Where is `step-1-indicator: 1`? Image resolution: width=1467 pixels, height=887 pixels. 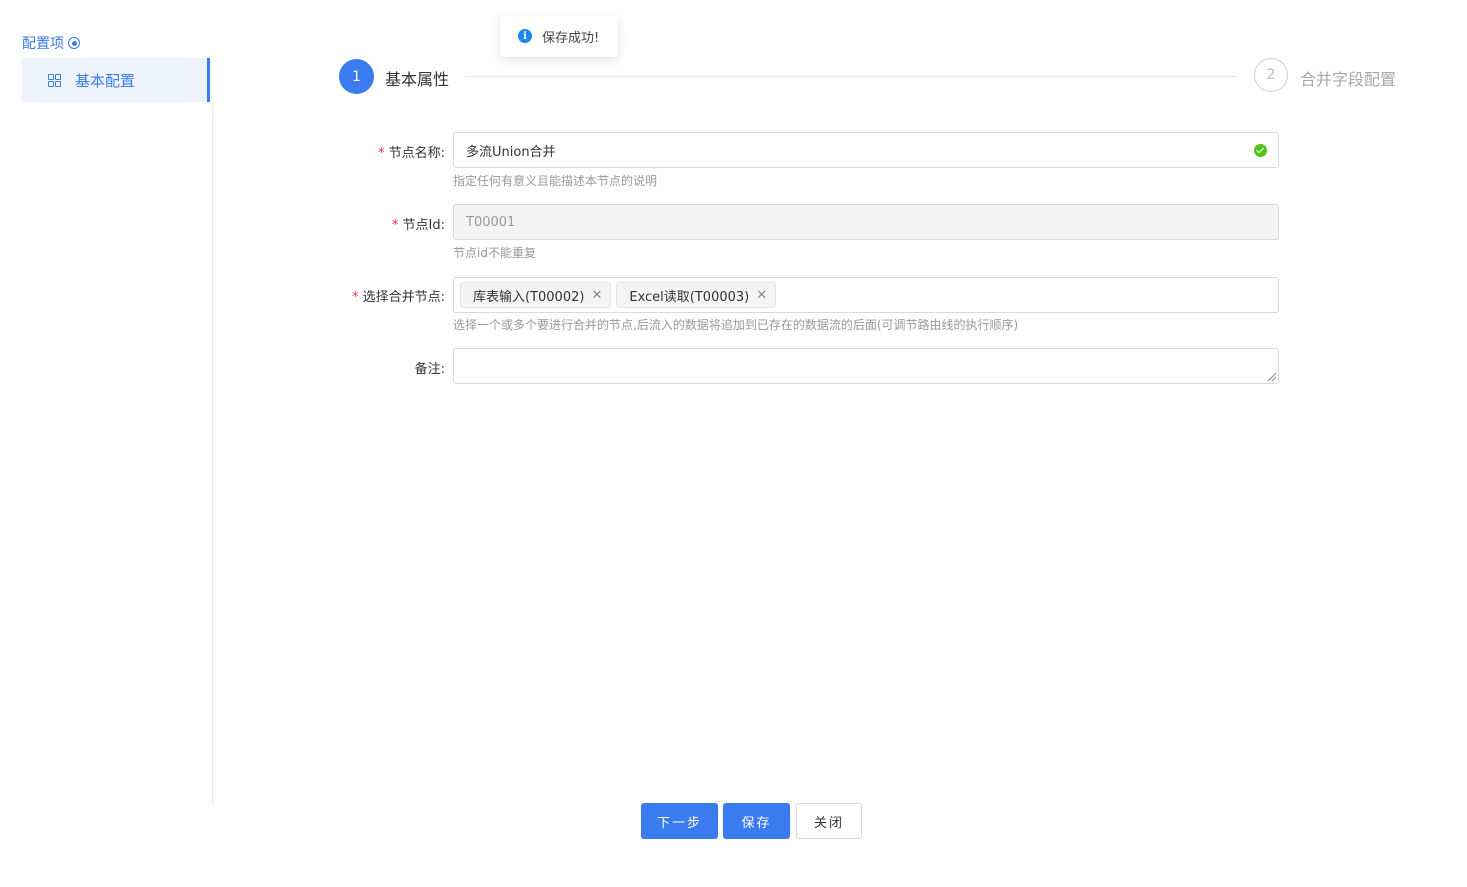
step-1-indicator: 1 is located at coordinates (356, 76).